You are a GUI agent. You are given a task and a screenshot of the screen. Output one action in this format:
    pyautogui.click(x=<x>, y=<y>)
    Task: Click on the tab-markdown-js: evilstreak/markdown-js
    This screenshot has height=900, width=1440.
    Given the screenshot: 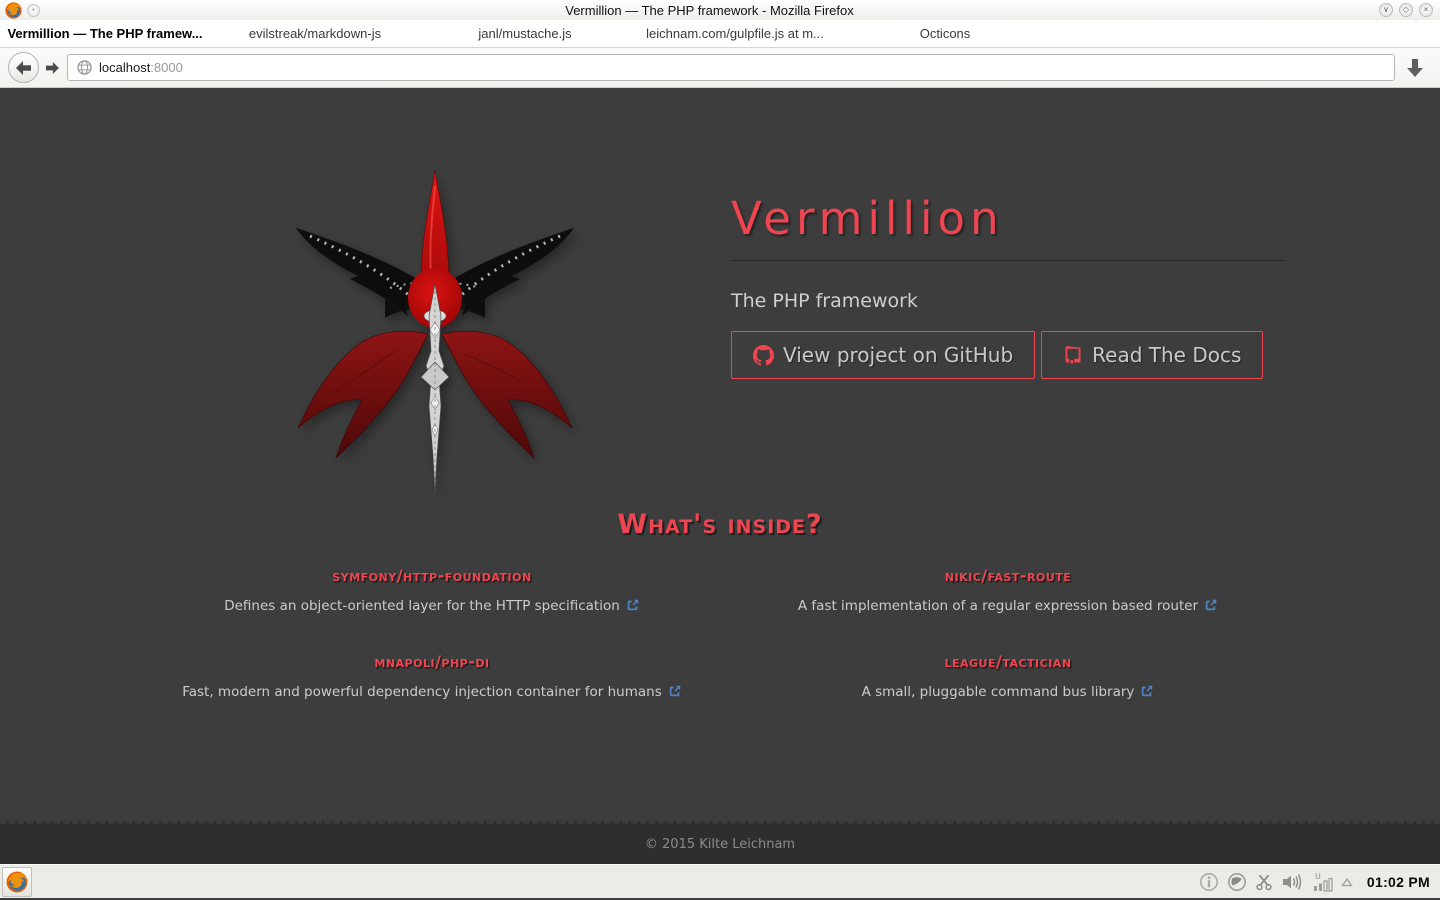 What is the action you would take?
    pyautogui.click(x=315, y=33)
    